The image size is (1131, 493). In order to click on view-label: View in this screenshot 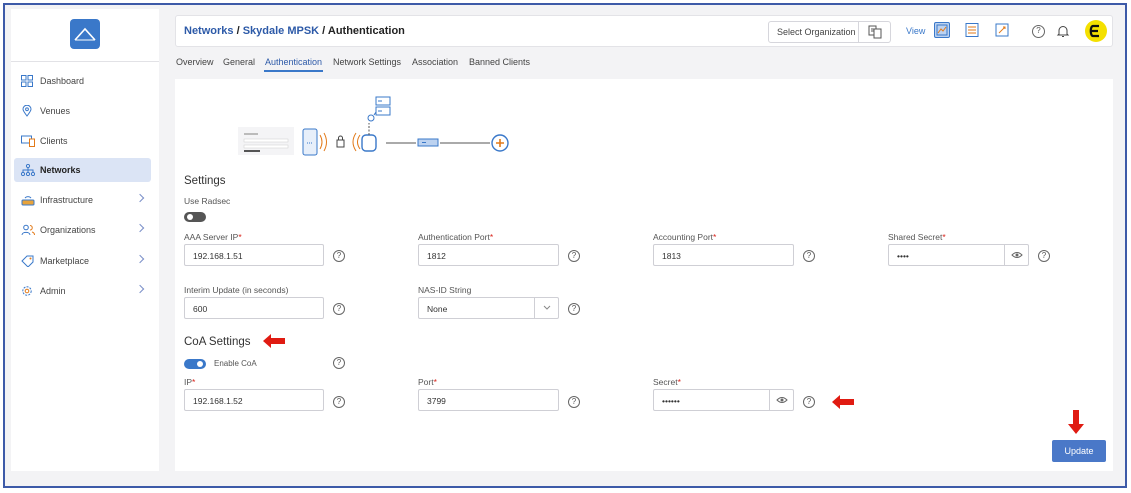, I will do `click(916, 31)`.